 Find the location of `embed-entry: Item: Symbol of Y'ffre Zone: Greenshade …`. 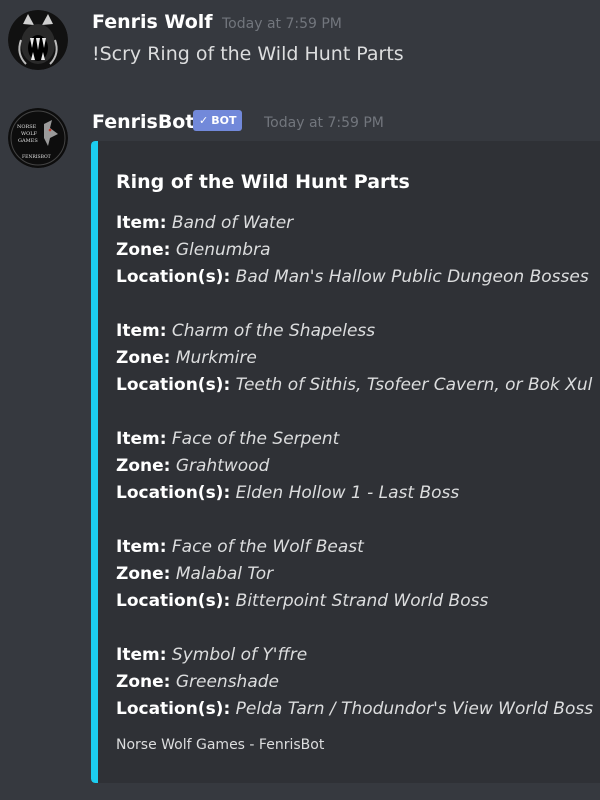

embed-entry: Item: Symbol of Y'ffre Zone: Greenshade … is located at coordinates (354, 682).